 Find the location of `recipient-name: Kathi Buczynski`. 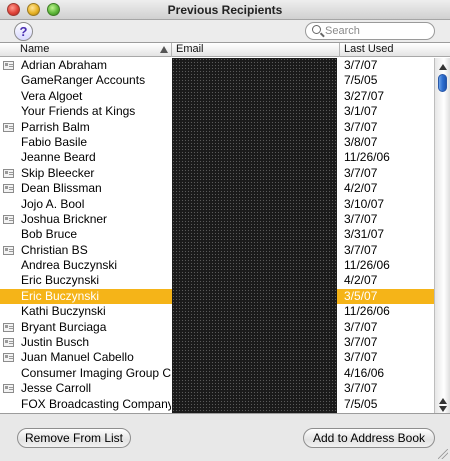

recipient-name: Kathi Buczynski is located at coordinates (63, 311).